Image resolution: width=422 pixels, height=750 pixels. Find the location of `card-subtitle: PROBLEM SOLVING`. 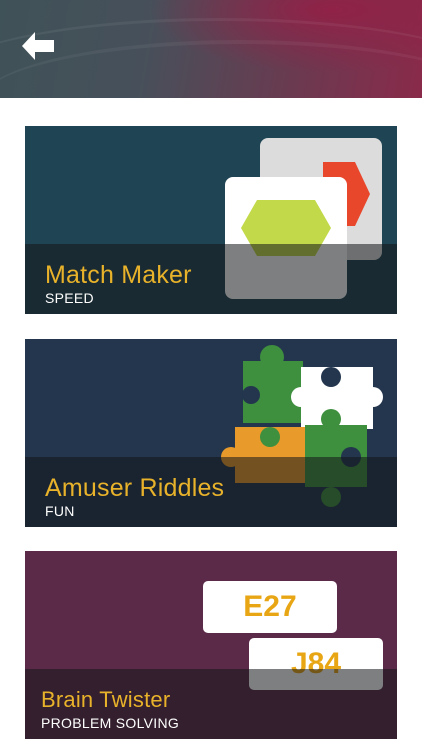

card-subtitle: PROBLEM SOLVING is located at coordinates (110, 723).